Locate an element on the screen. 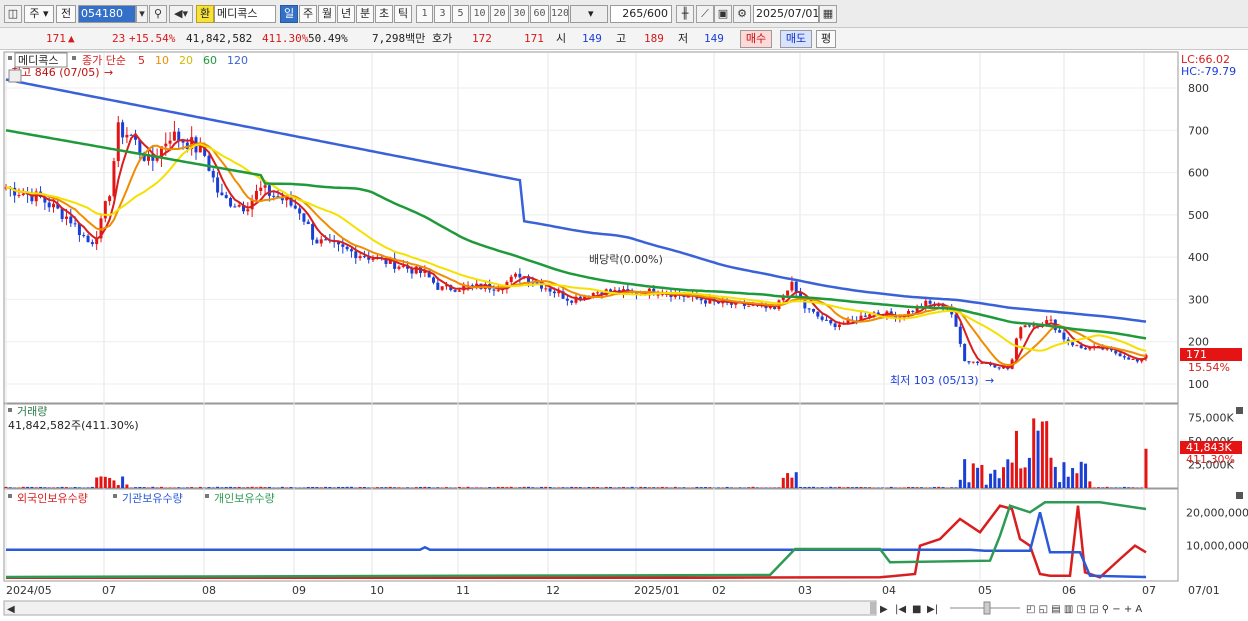 This screenshot has width=1248, height=621. low-arrow-icon: → is located at coordinates (989, 380).